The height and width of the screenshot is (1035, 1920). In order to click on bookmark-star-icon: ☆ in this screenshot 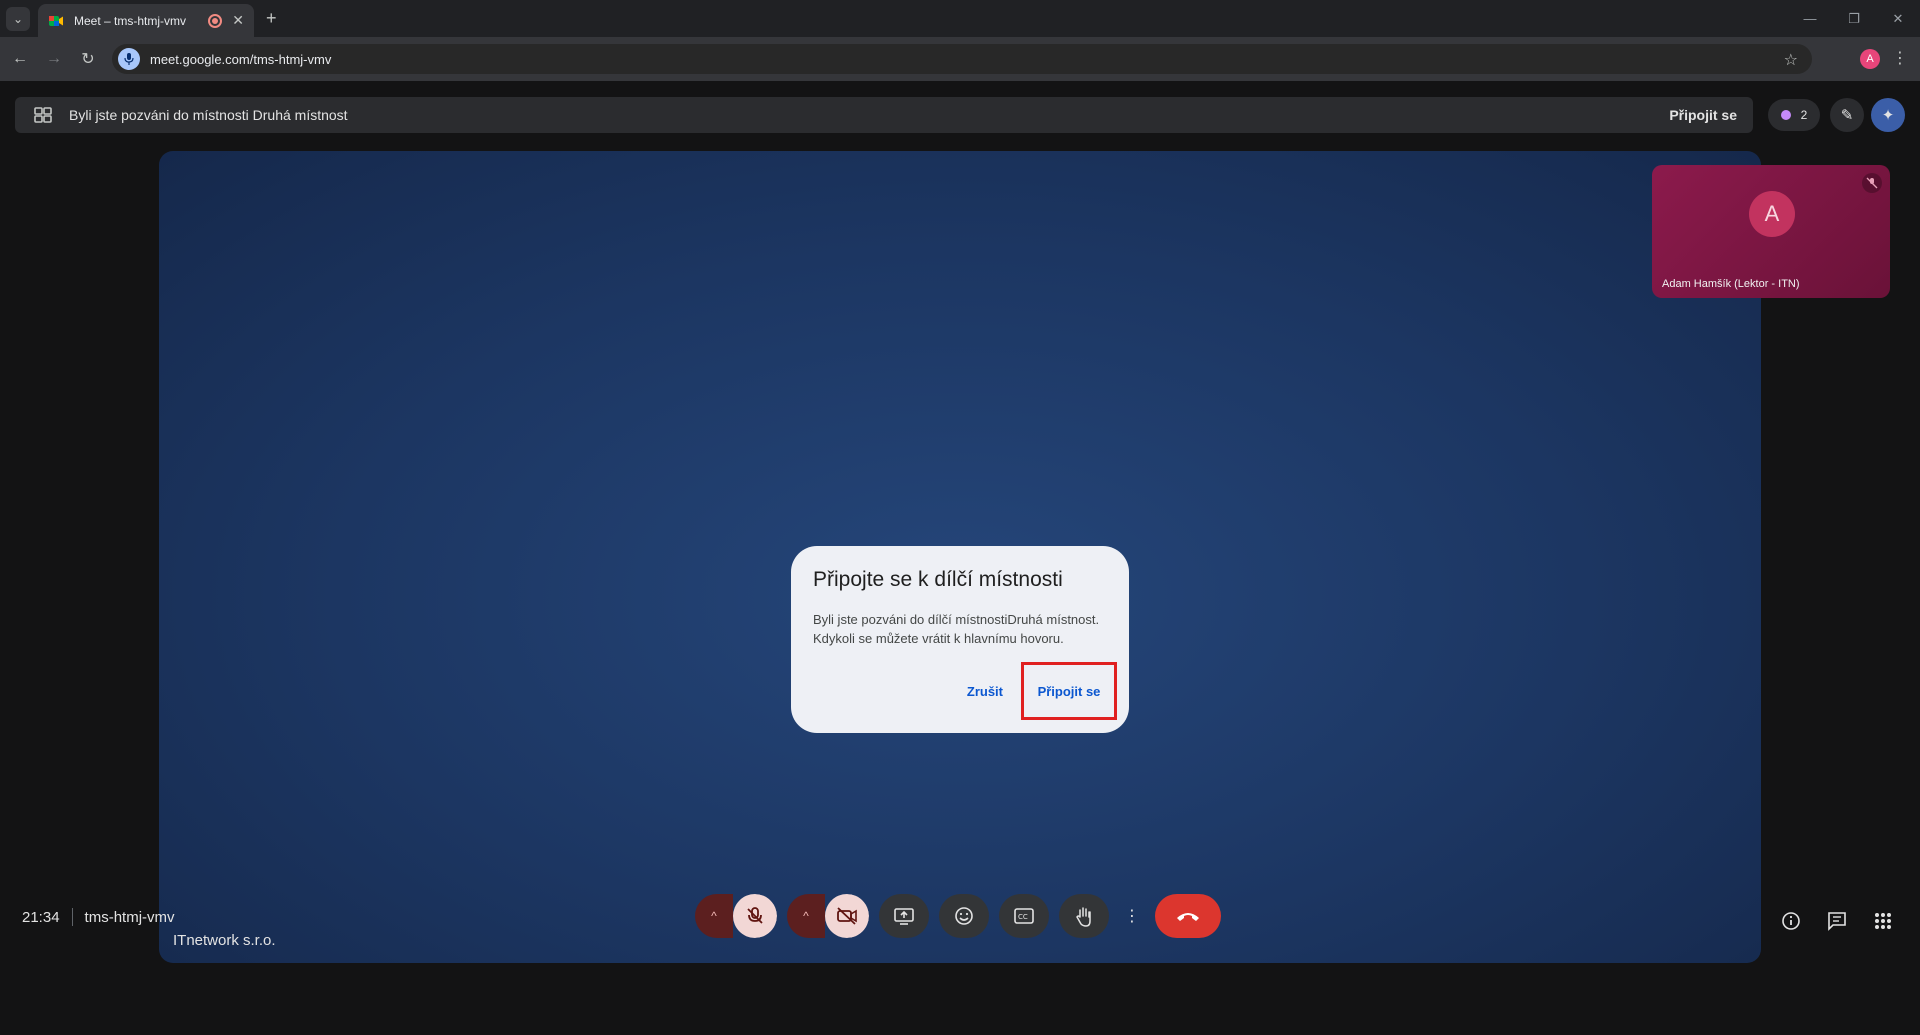, I will do `click(1791, 60)`.